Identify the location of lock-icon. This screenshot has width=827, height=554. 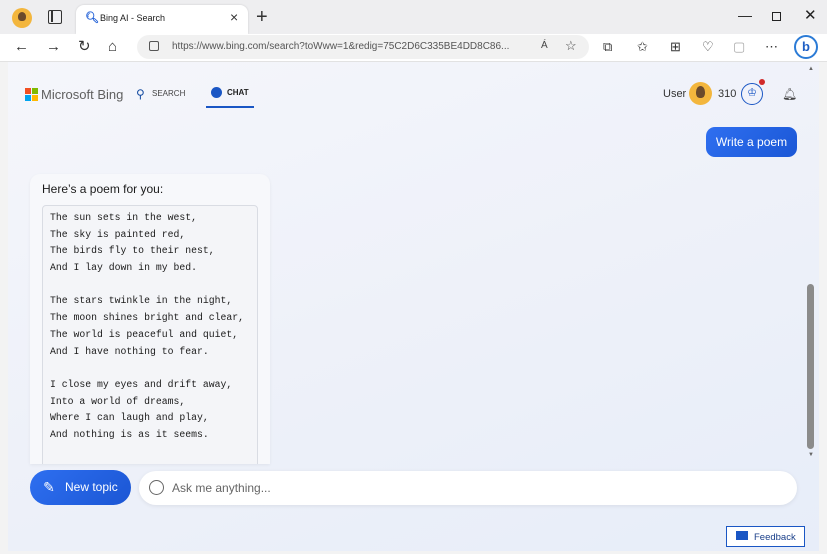
(154, 46).